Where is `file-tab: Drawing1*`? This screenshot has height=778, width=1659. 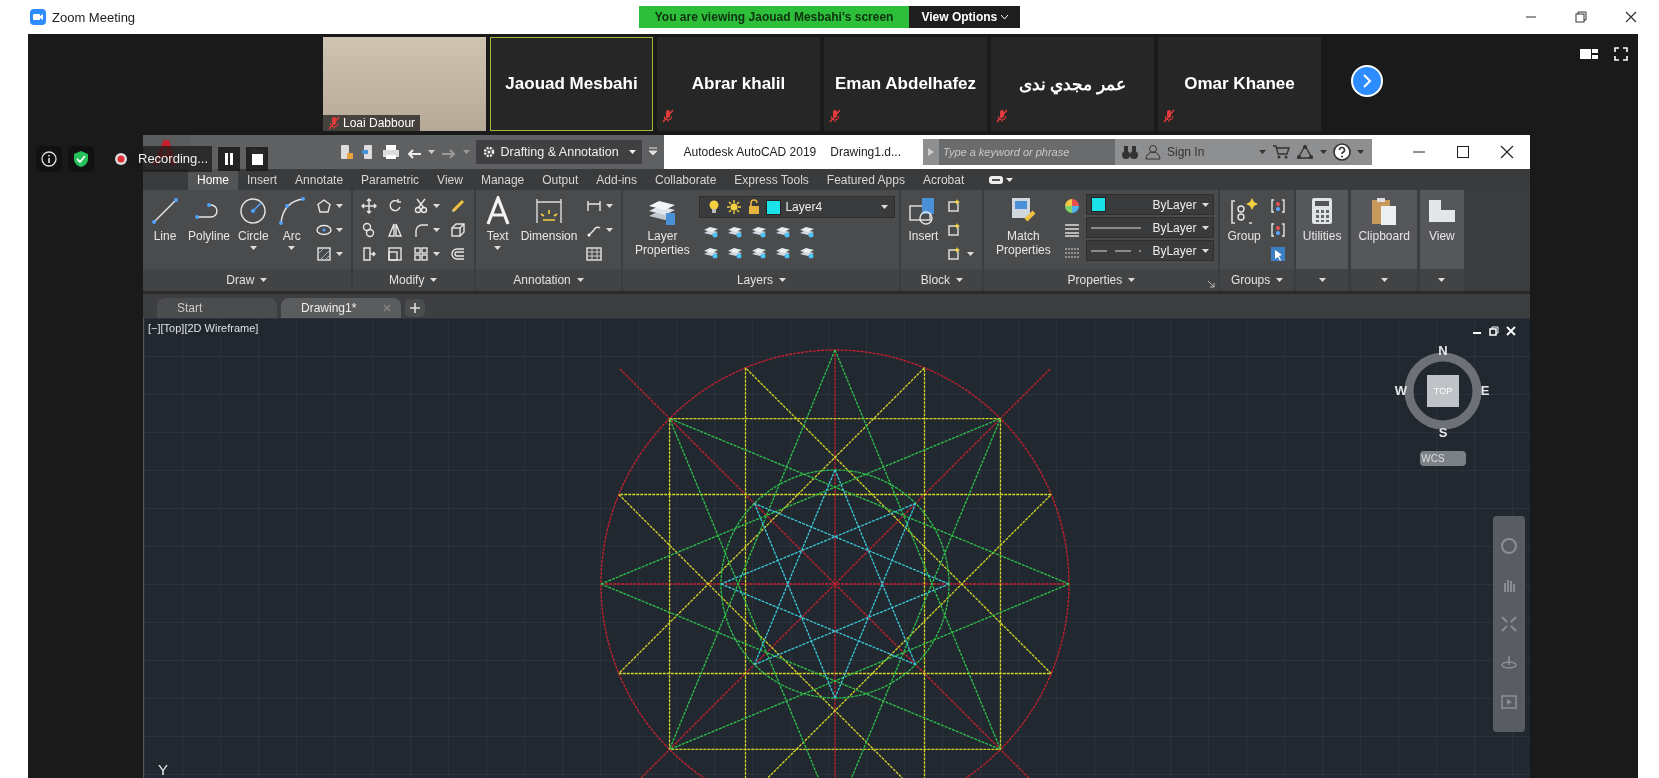 file-tab: Drawing1* is located at coordinates (341, 308).